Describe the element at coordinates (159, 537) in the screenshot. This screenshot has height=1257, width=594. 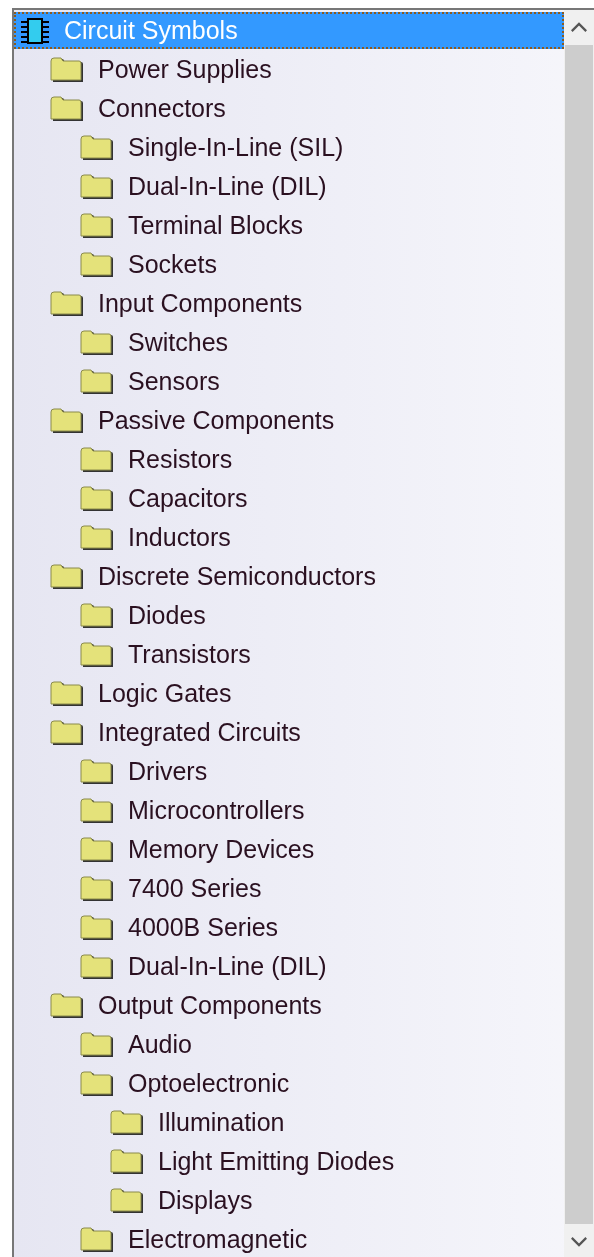
I see `tree-item: Inductors` at that location.